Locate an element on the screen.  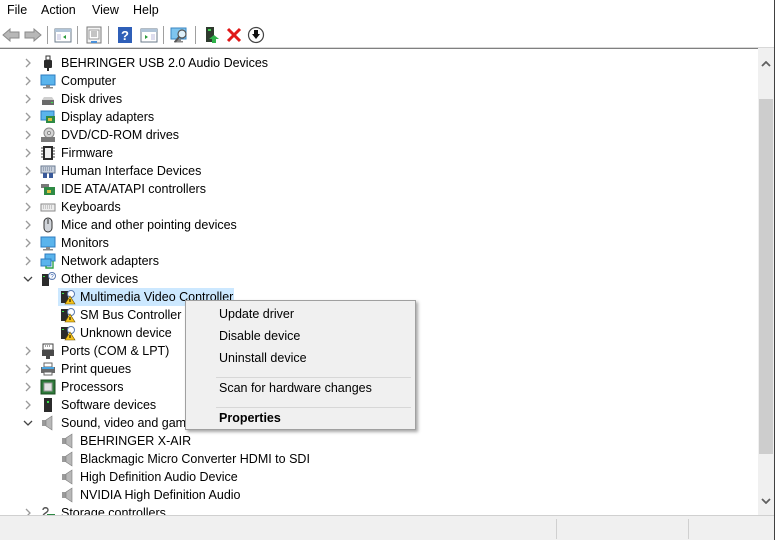
back-button is located at coordinates (11, 35).